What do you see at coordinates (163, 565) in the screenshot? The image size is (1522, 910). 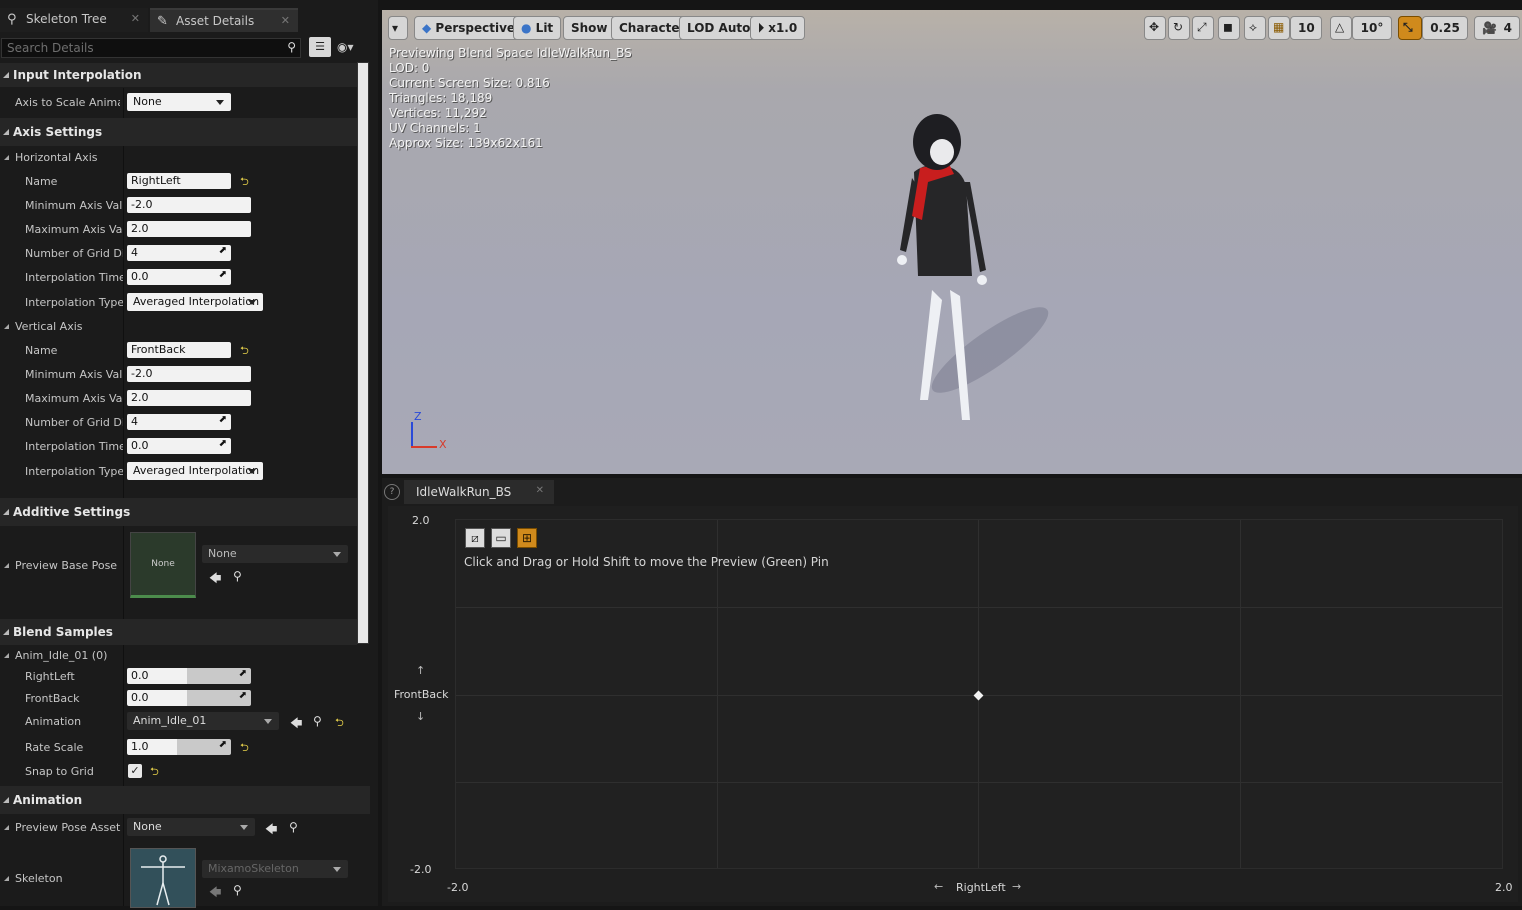 I see `pose-thumbnail: None` at bounding box center [163, 565].